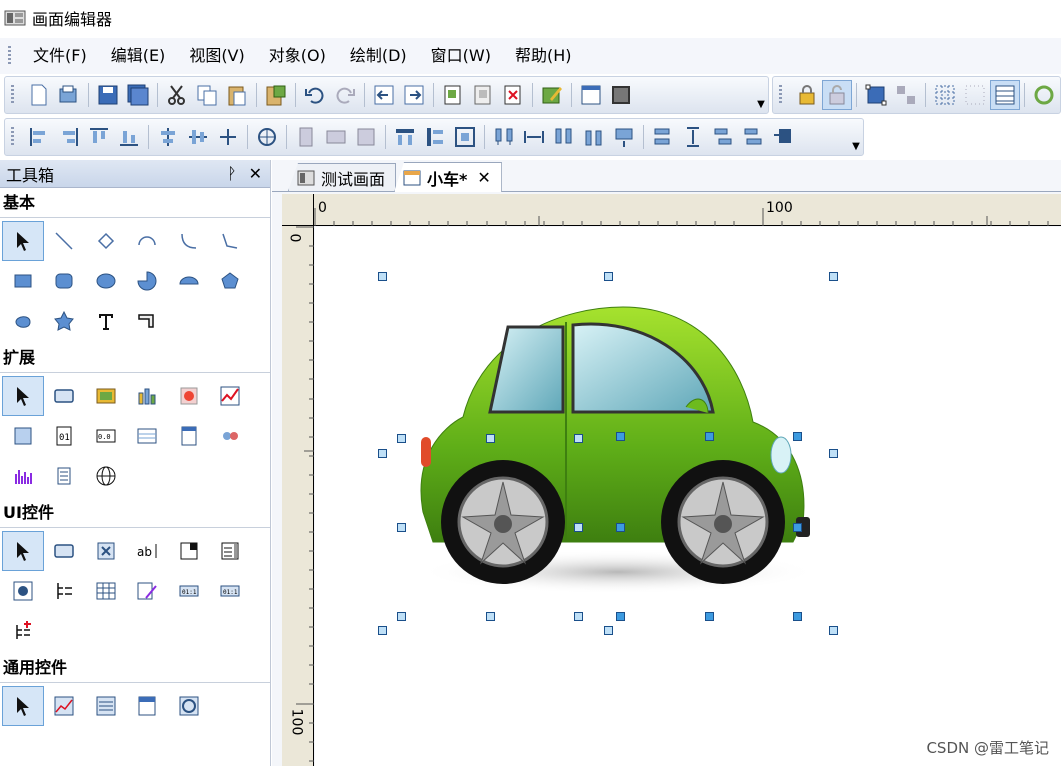 The height and width of the screenshot is (766, 1061). Describe the element at coordinates (148, 706) in the screenshot. I see `property-control-tool-icon` at that location.